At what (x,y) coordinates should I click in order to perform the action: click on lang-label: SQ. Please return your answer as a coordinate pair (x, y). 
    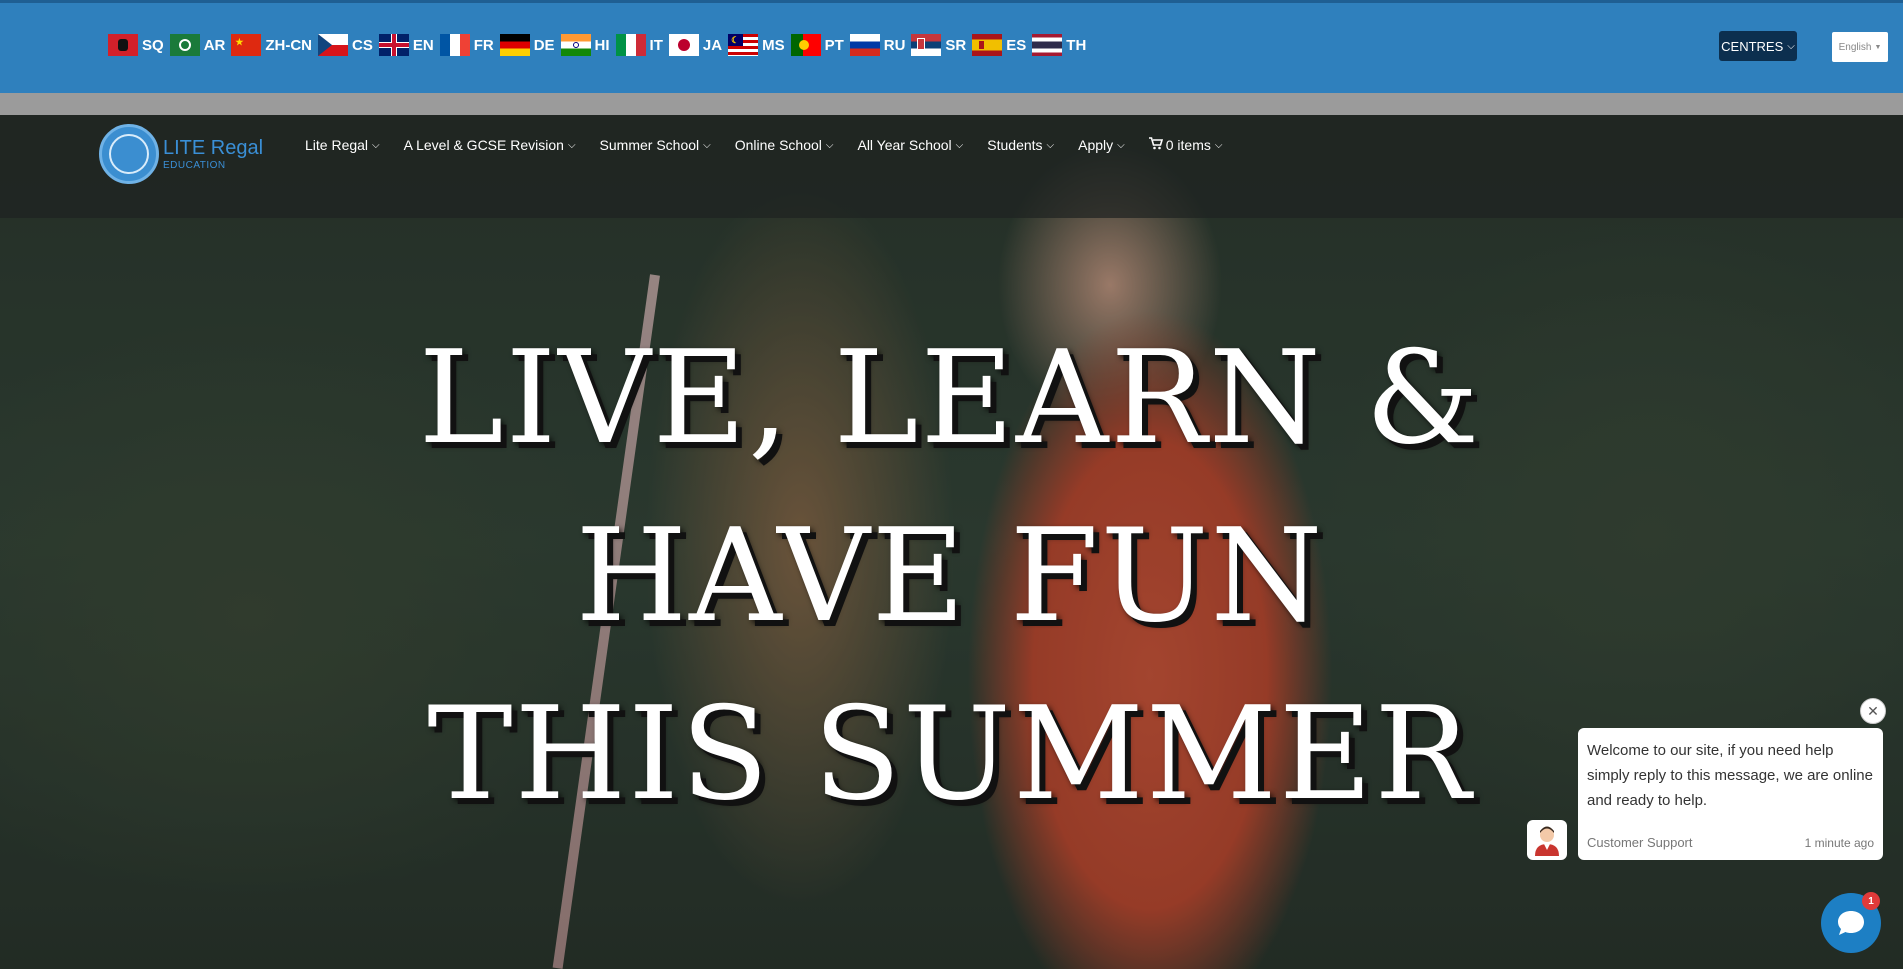
    Looking at the image, I should click on (153, 45).